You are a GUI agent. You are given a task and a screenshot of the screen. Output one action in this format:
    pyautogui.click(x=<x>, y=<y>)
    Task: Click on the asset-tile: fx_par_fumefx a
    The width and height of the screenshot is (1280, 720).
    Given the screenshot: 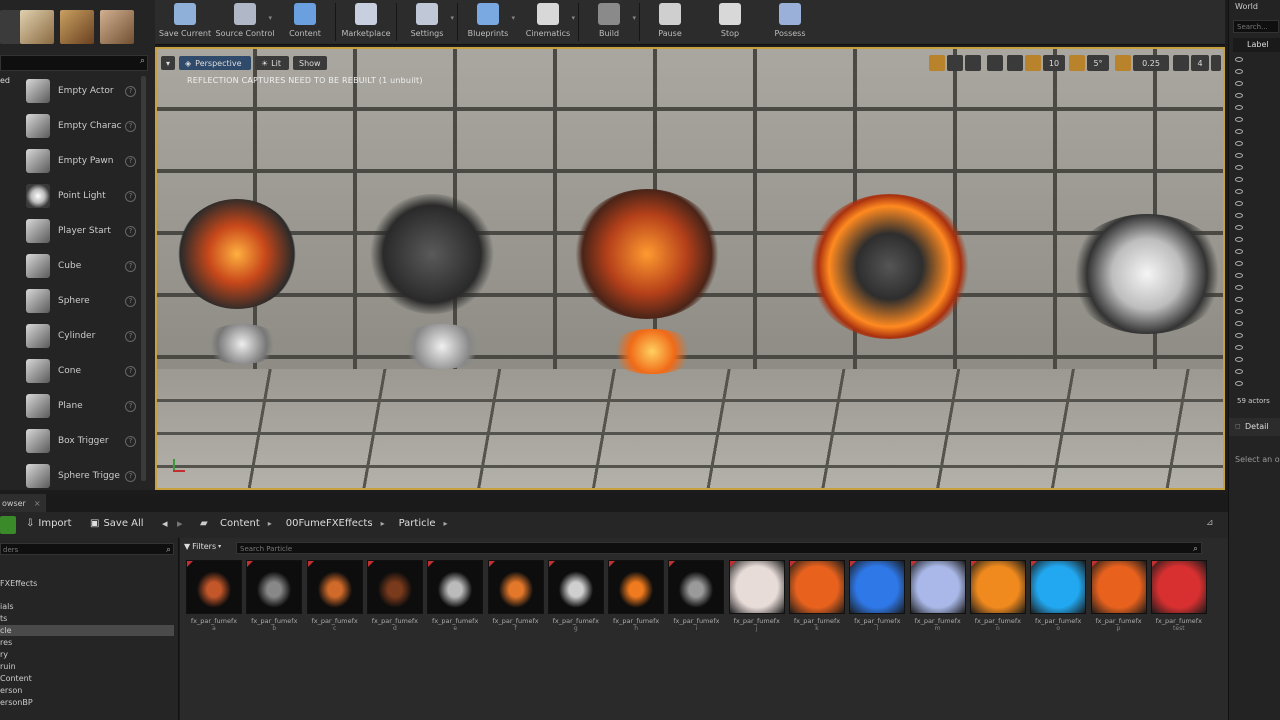 What is the action you would take?
    pyautogui.click(x=214, y=596)
    